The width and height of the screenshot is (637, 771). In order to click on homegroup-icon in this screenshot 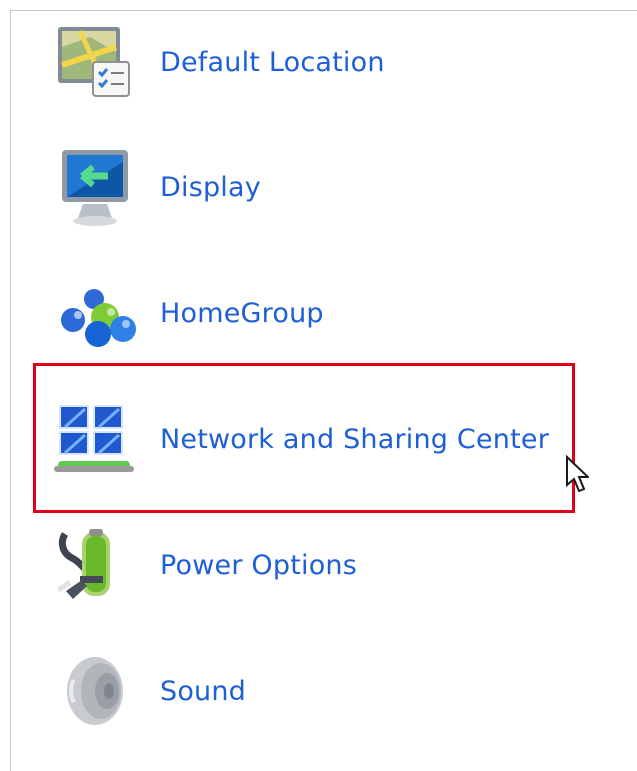, I will do `click(98, 318)`.